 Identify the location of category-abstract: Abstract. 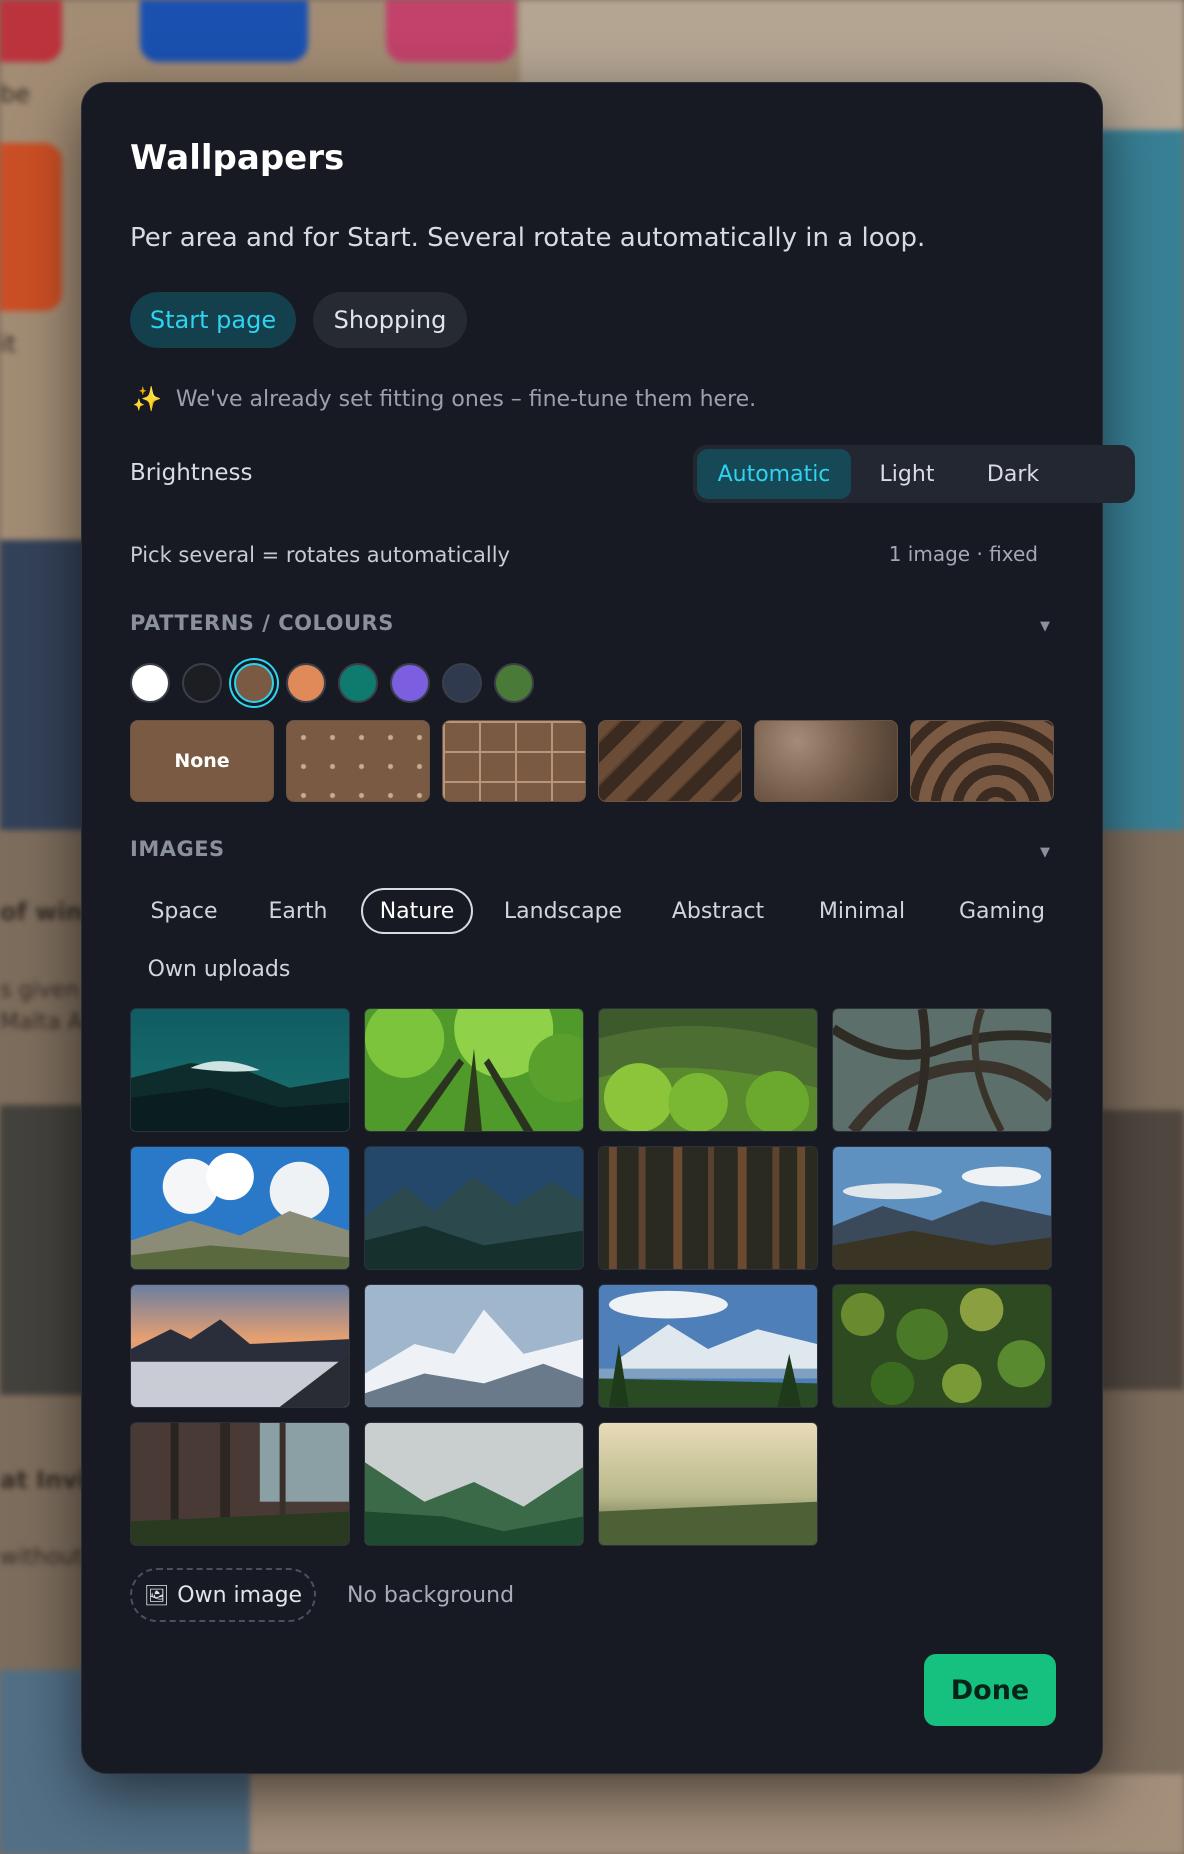
(718, 911).